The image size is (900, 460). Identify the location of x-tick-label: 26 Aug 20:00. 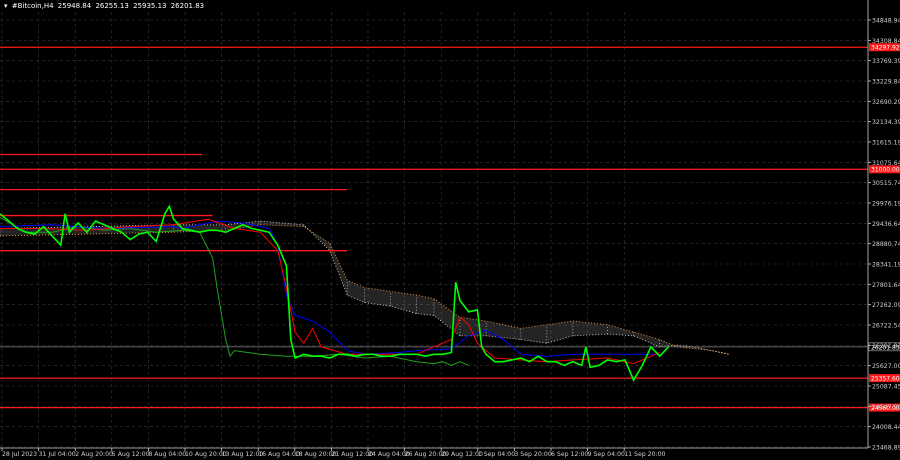
(426, 454).